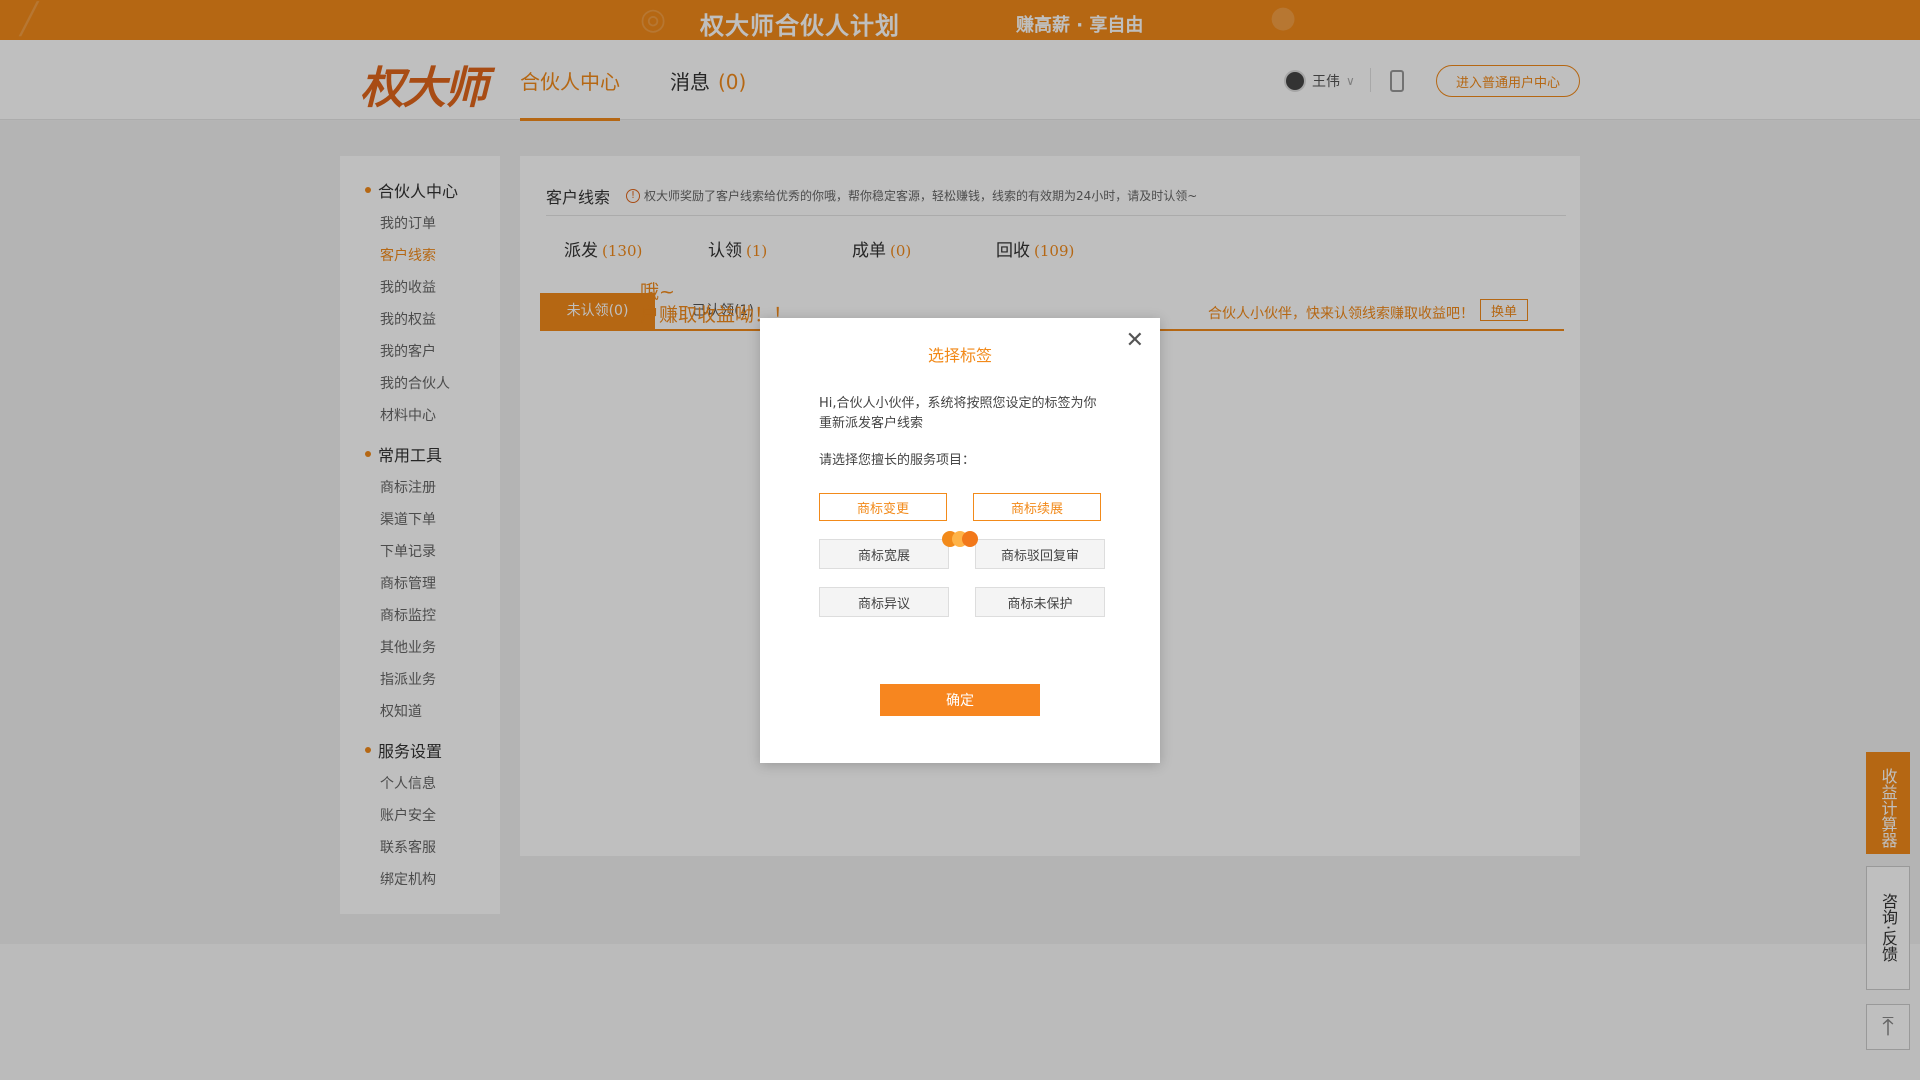 The image size is (1920, 1080). Describe the element at coordinates (959, 355) in the screenshot. I see `dialog-title: 选择标签` at that location.